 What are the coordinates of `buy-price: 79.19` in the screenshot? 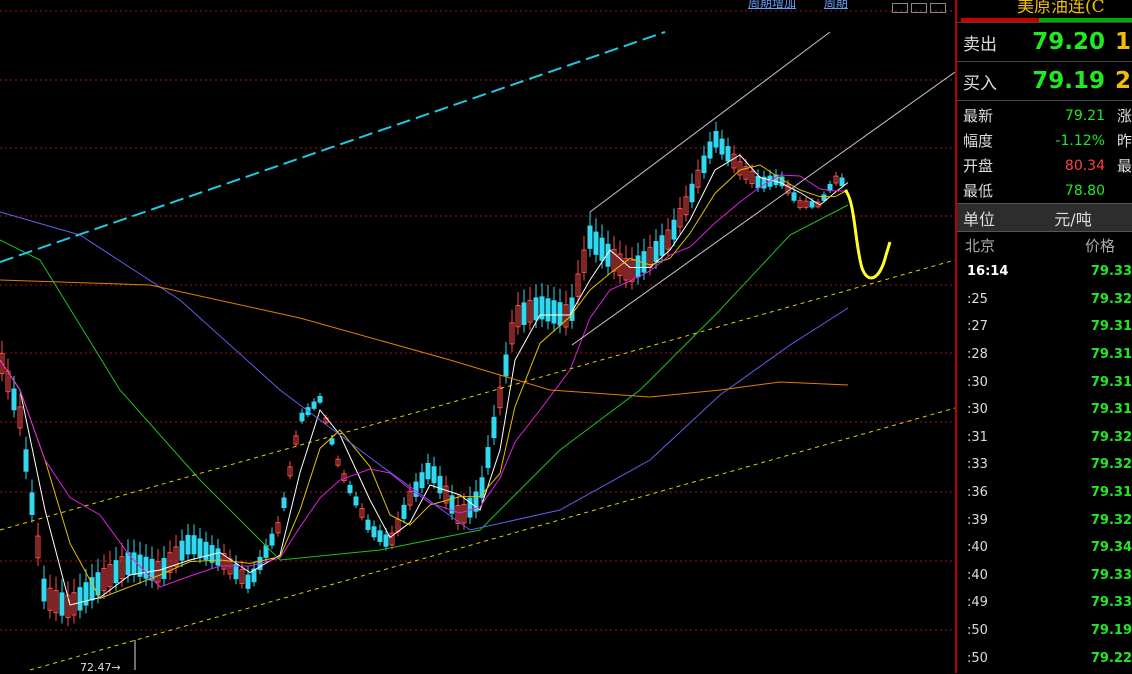 It's located at (1068, 81).